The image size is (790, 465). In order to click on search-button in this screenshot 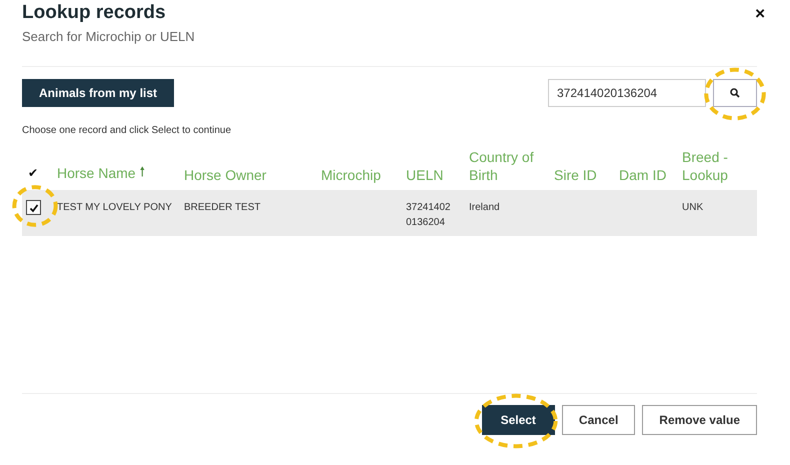, I will do `click(735, 93)`.